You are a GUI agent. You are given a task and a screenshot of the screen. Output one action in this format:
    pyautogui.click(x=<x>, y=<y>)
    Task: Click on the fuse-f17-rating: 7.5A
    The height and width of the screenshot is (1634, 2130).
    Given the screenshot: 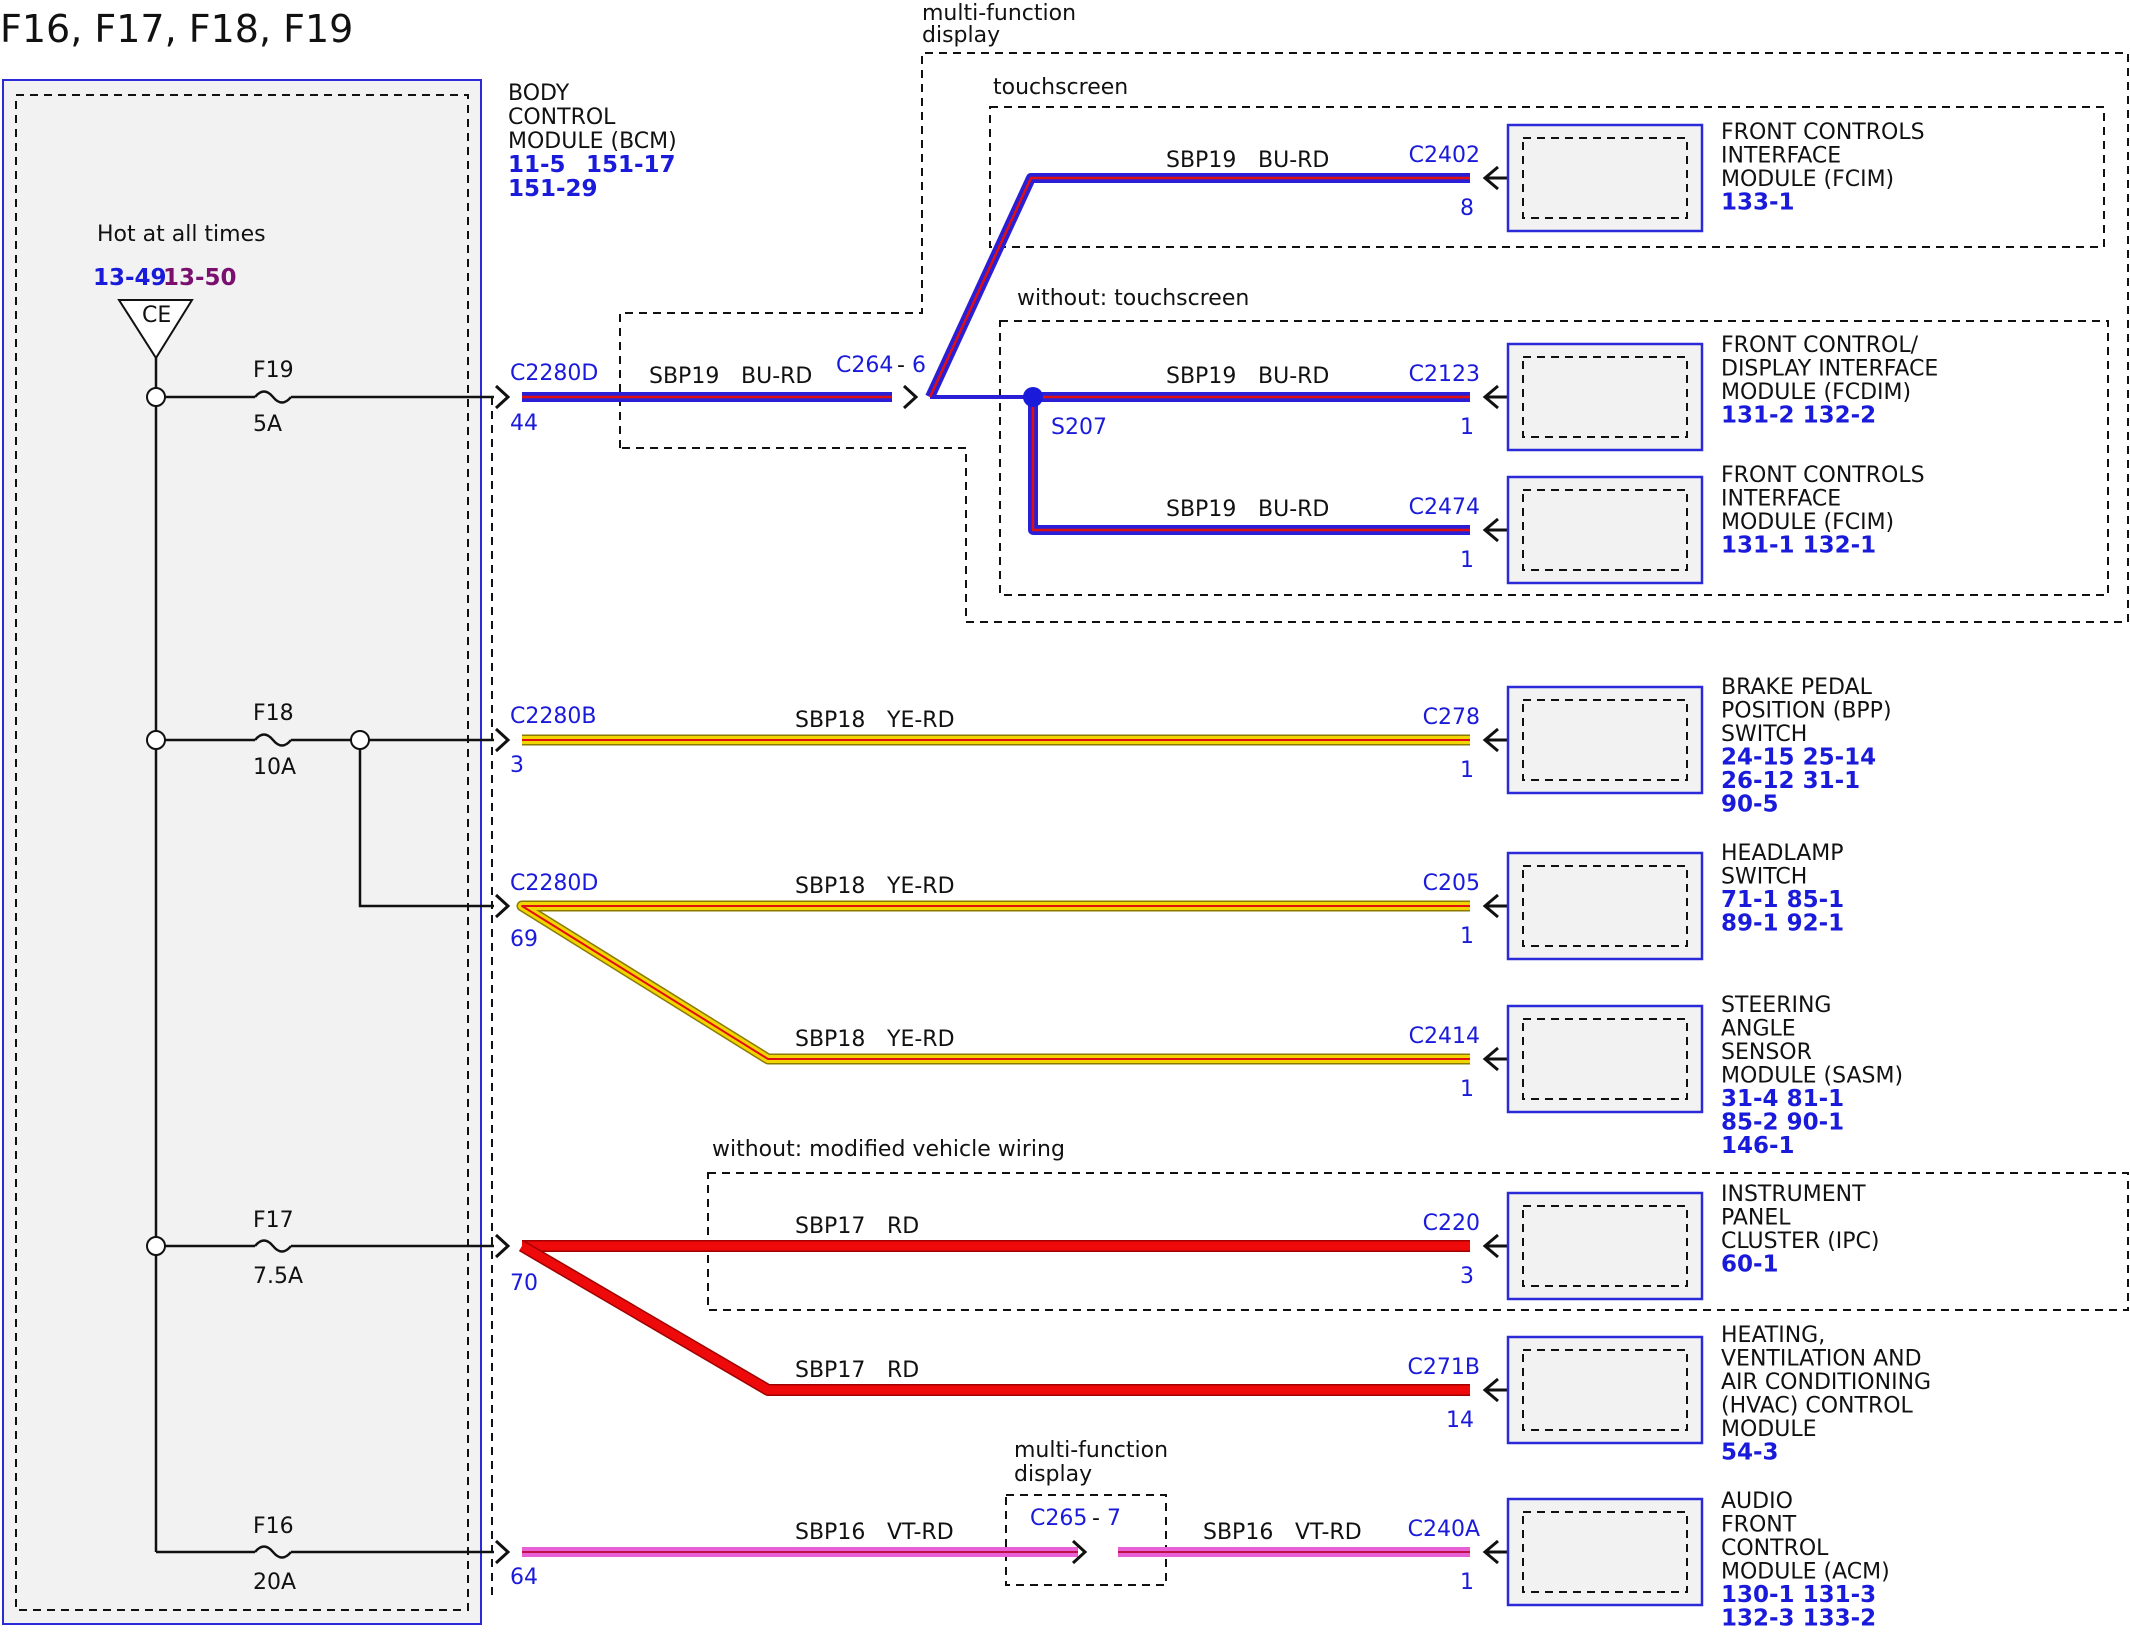 What is the action you would take?
    pyautogui.click(x=278, y=1276)
    